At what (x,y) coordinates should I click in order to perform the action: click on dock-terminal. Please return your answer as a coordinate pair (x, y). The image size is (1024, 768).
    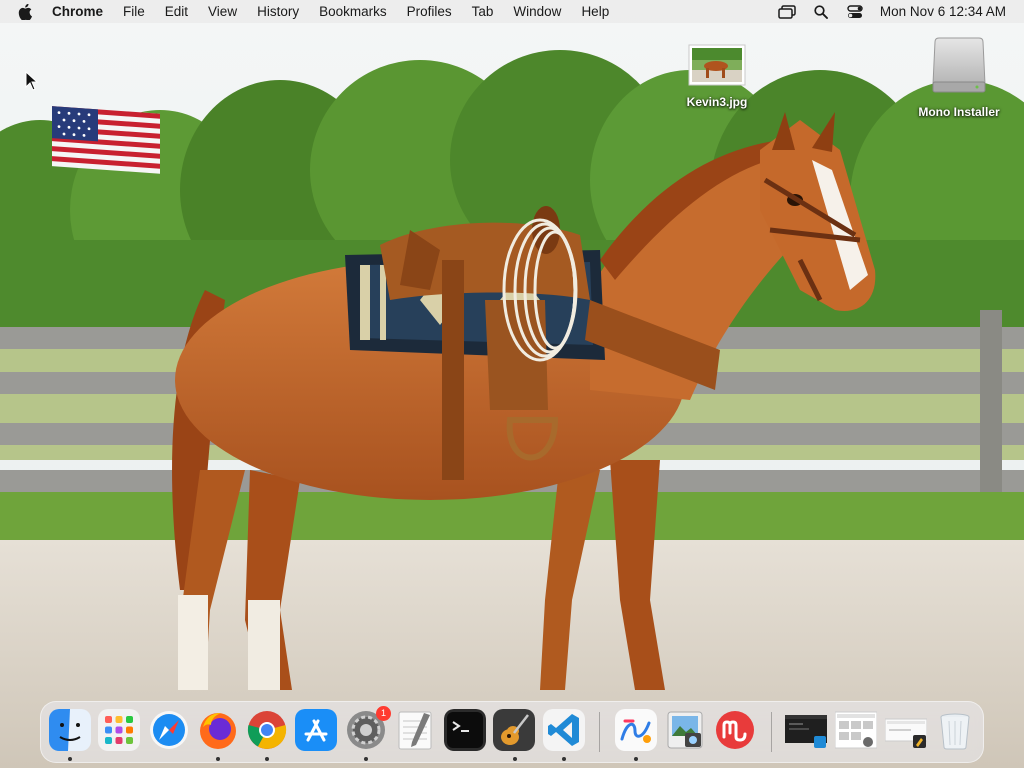
    Looking at the image, I should click on (465, 730).